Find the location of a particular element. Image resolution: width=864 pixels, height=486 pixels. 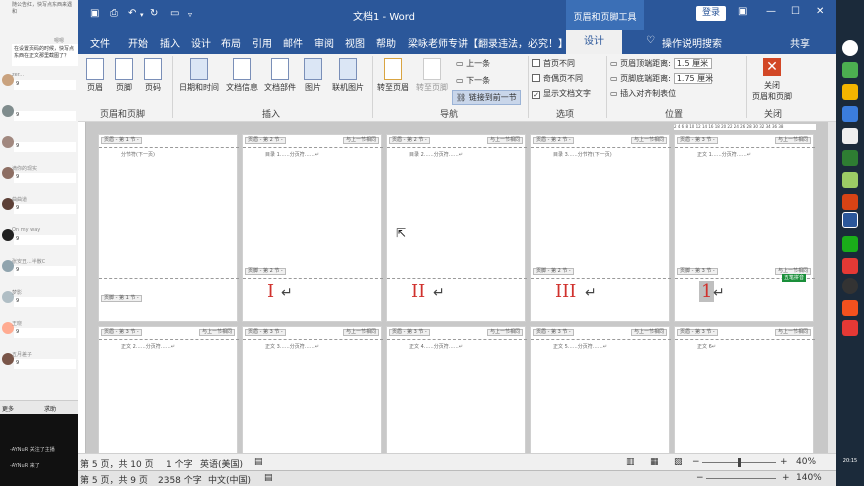

tab-layout: 布局 is located at coordinates (231, 42).